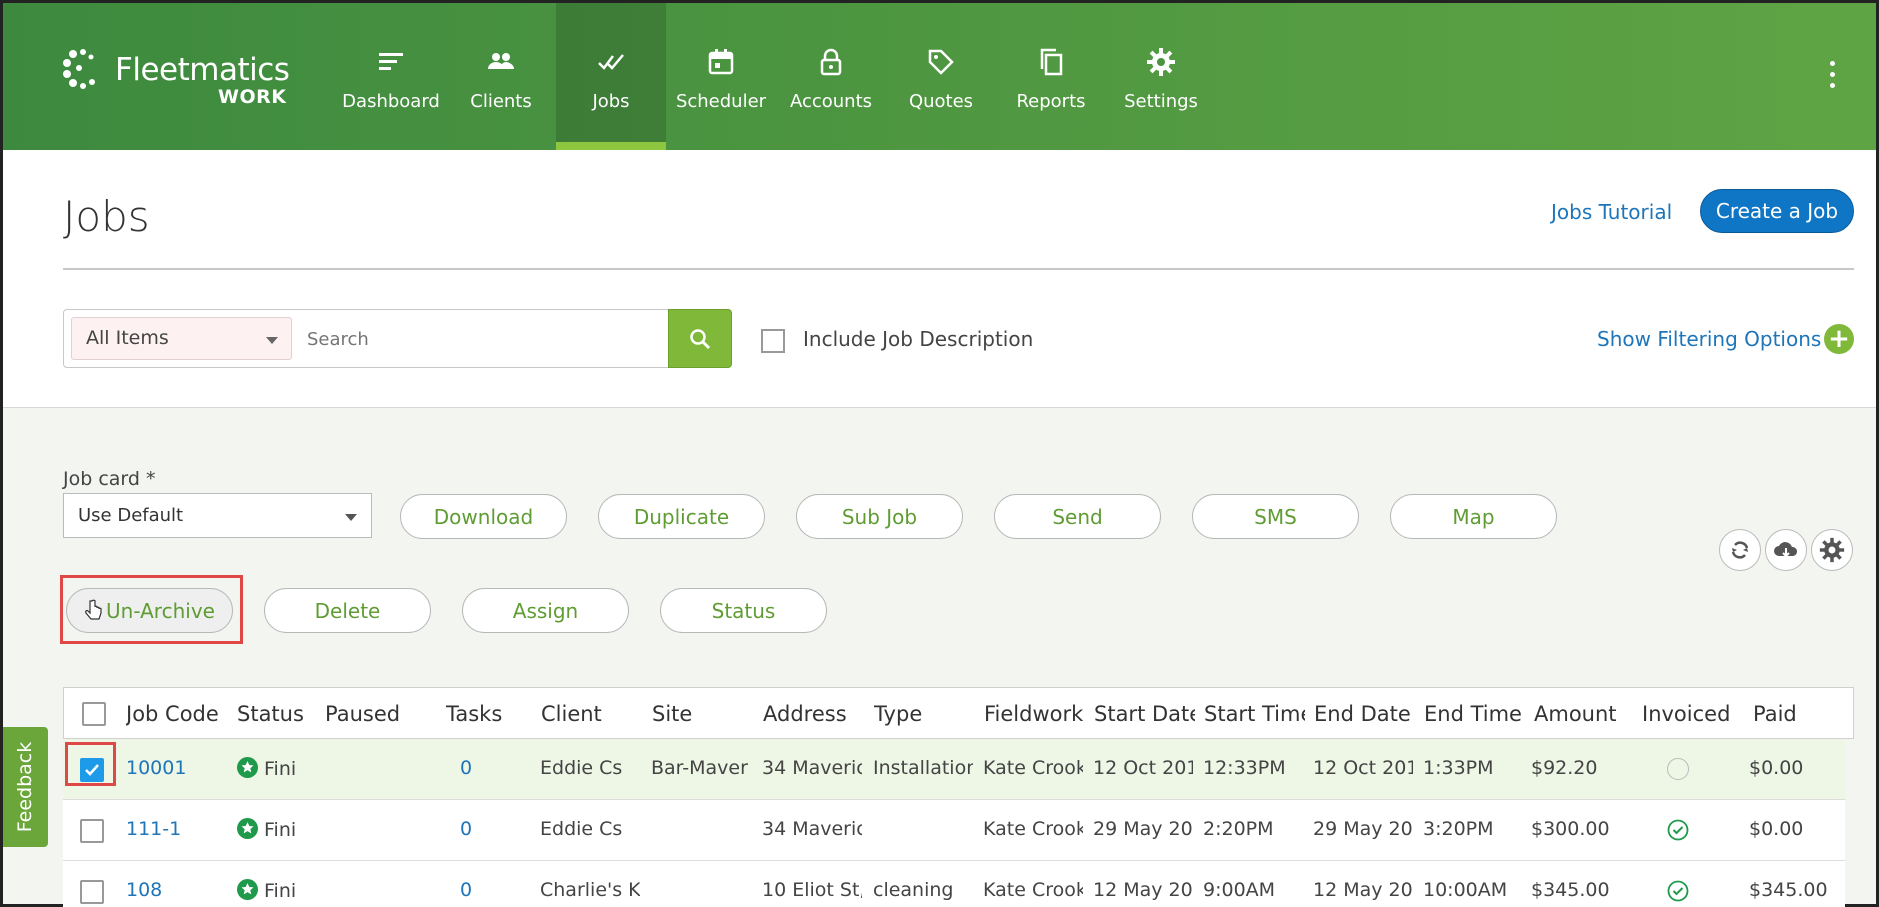  What do you see at coordinates (1786, 550) in the screenshot?
I see `cloud-download-button` at bounding box center [1786, 550].